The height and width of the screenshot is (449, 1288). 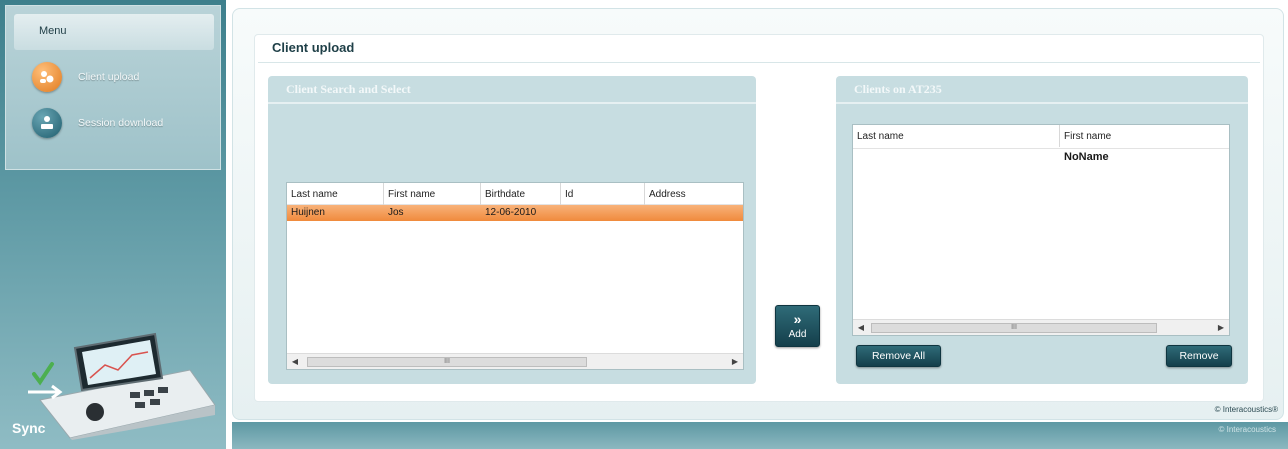 I want to click on table-row: Huijnen Jos 12-06-2010, so click(x=515, y=213).